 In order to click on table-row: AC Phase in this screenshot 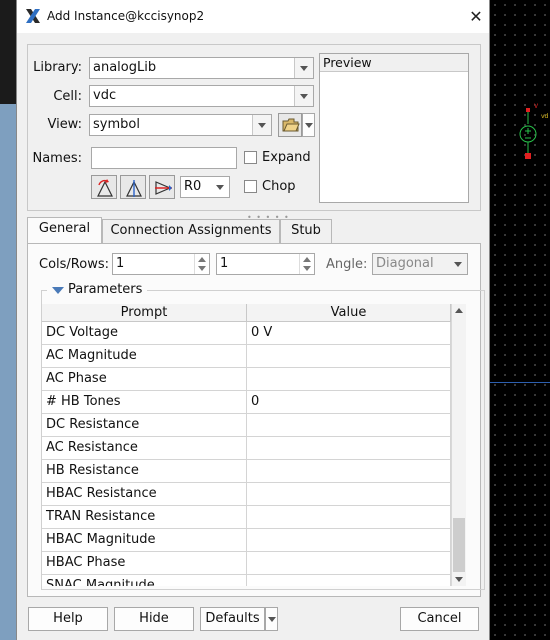, I will do `click(246, 379)`.